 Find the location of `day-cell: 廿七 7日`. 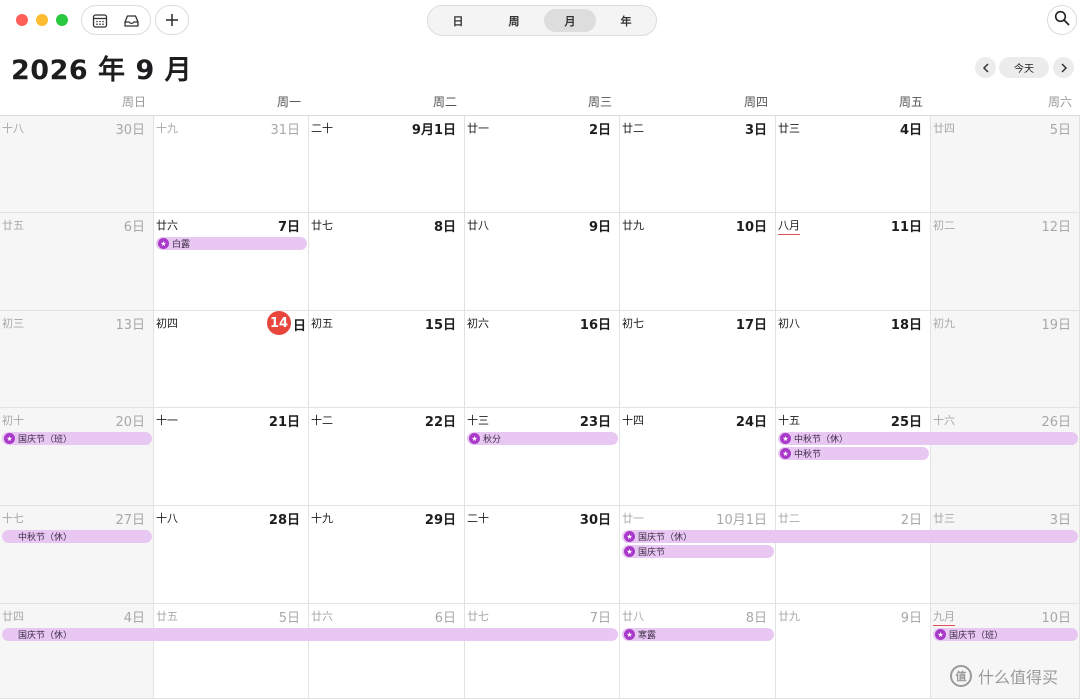

day-cell: 廿七 7日 is located at coordinates (542, 651).